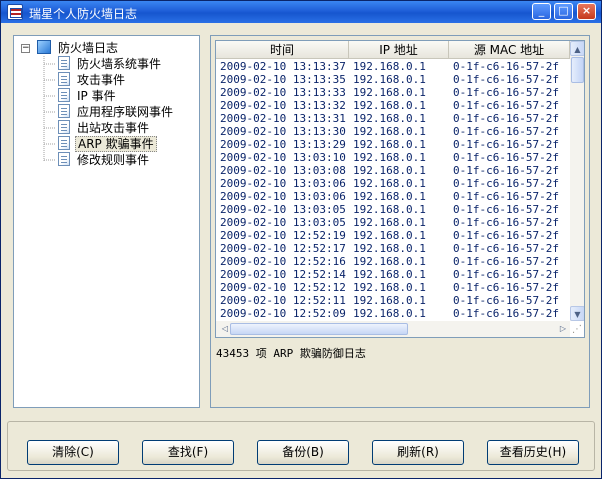 This screenshot has width=602, height=479. Describe the element at coordinates (509, 50) in the screenshot. I see `column-header-mac: 源 MAC 地址` at that location.